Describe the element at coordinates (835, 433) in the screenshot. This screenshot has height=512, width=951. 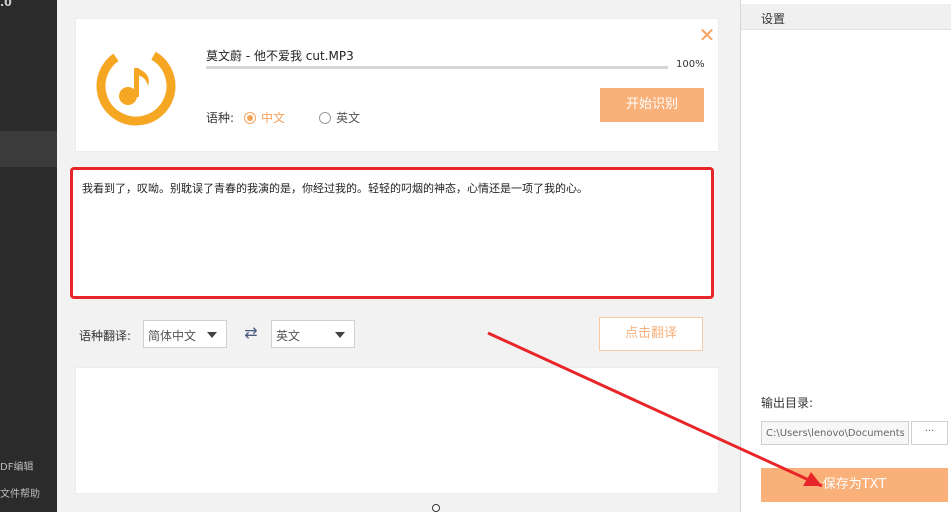
I see `output-path-field` at that location.